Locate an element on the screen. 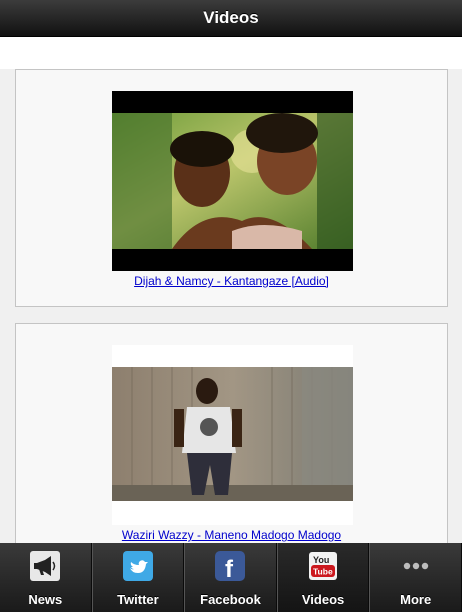 Image resolution: width=462 pixels, height=612 pixels. tab-news: News is located at coordinates (46, 577).